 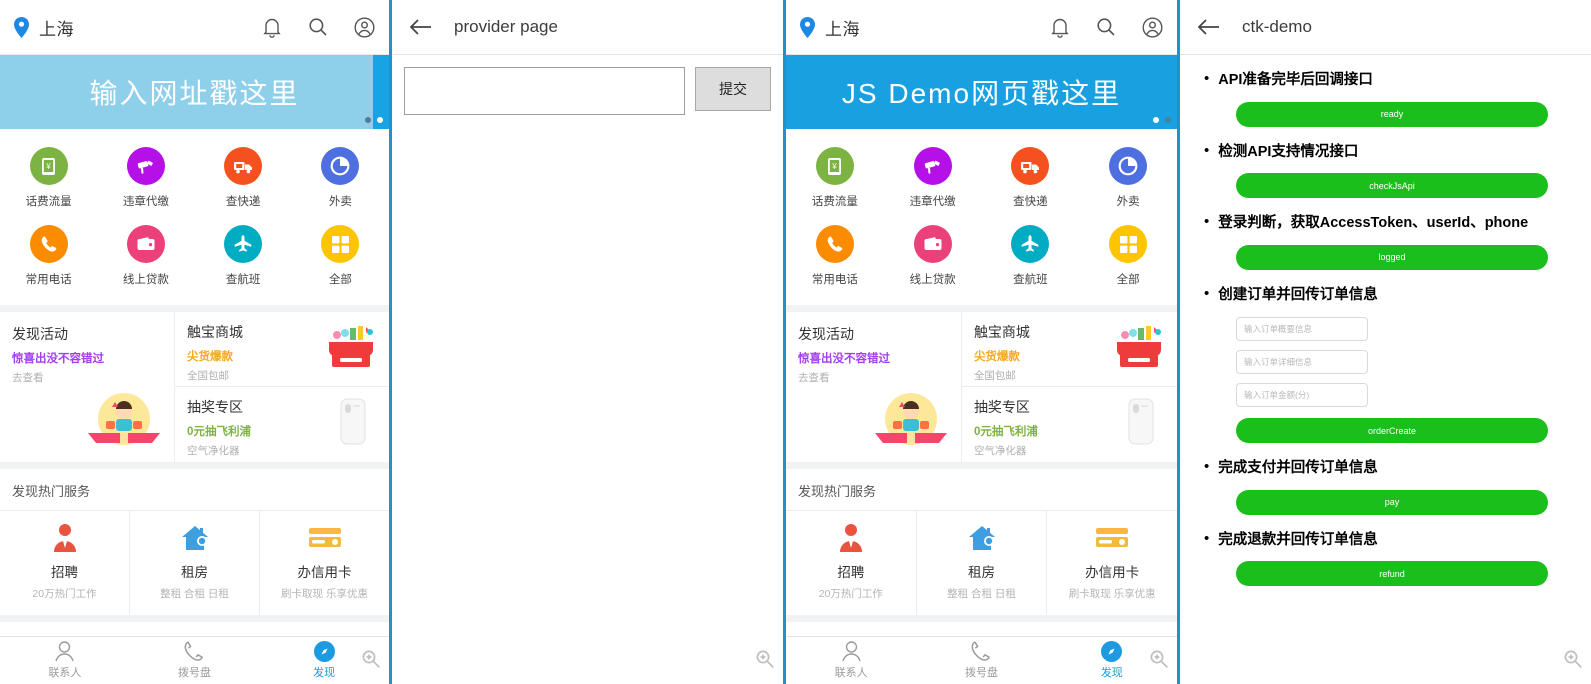 I want to click on ctk-item-label: API准备完毕后回调接口, so click(x=1295, y=80).